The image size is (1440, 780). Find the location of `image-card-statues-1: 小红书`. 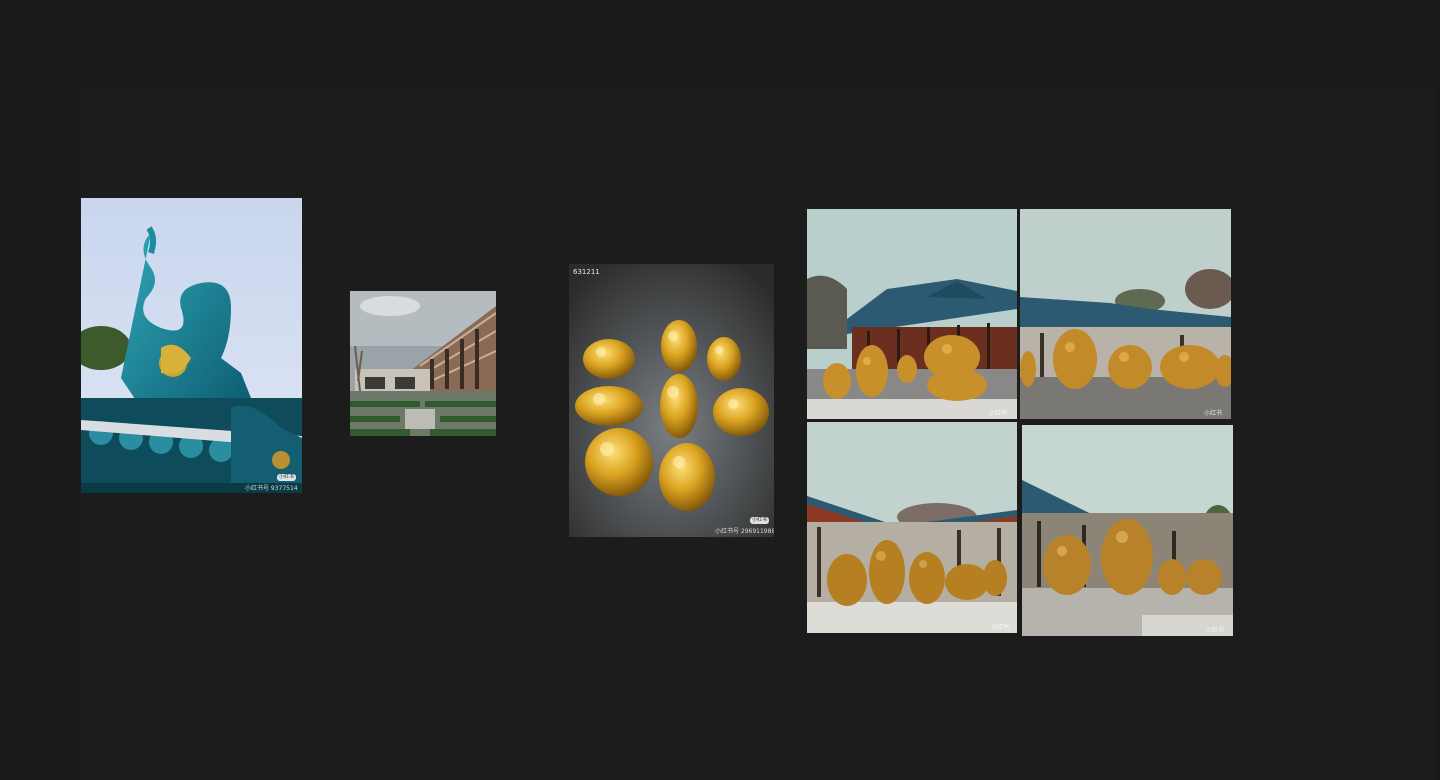

image-card-statues-1: 小红书 is located at coordinates (912, 314).